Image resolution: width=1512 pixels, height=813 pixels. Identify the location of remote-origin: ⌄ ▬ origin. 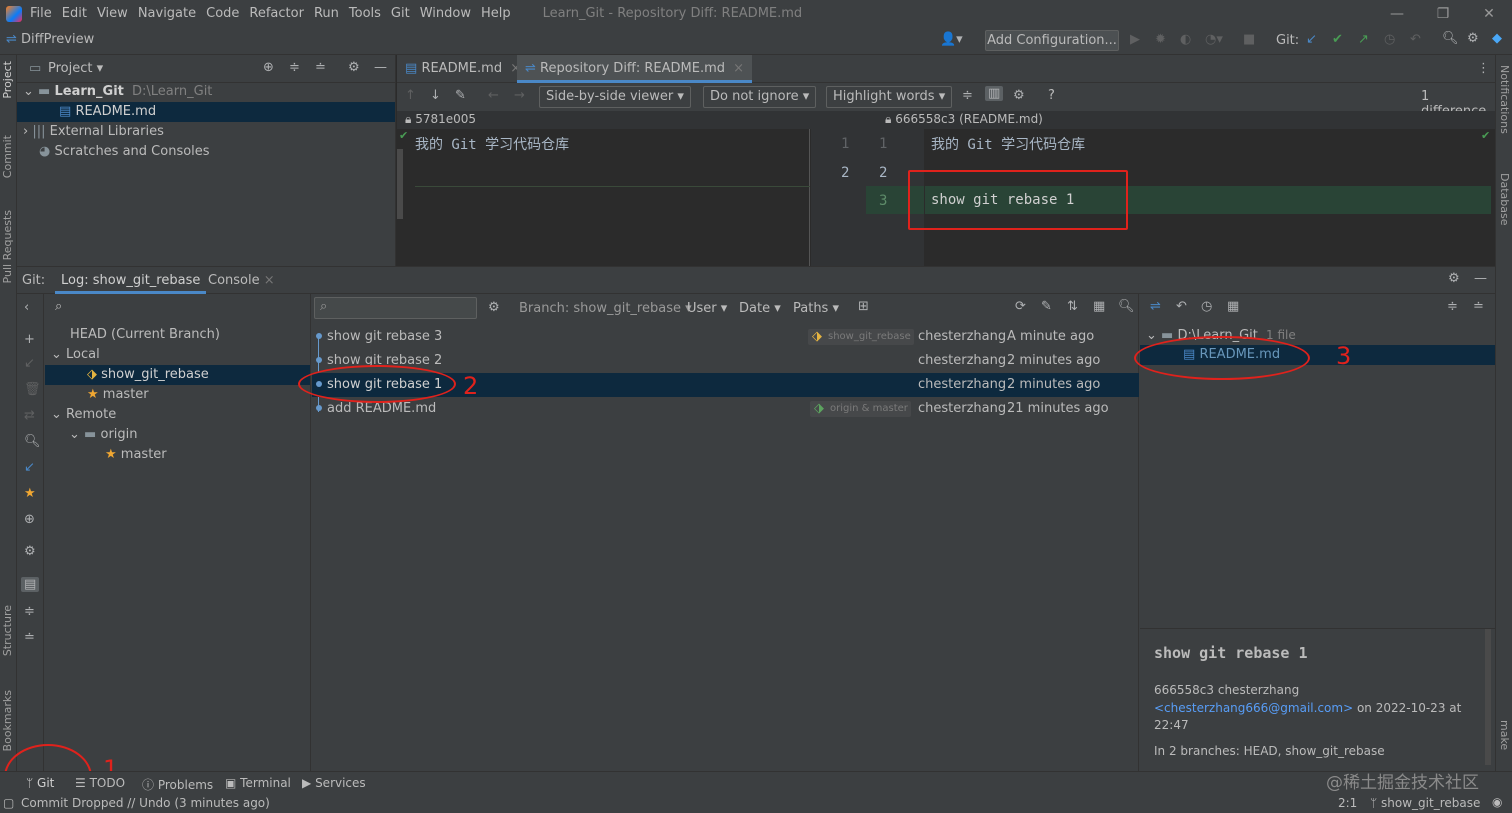
(103, 435).